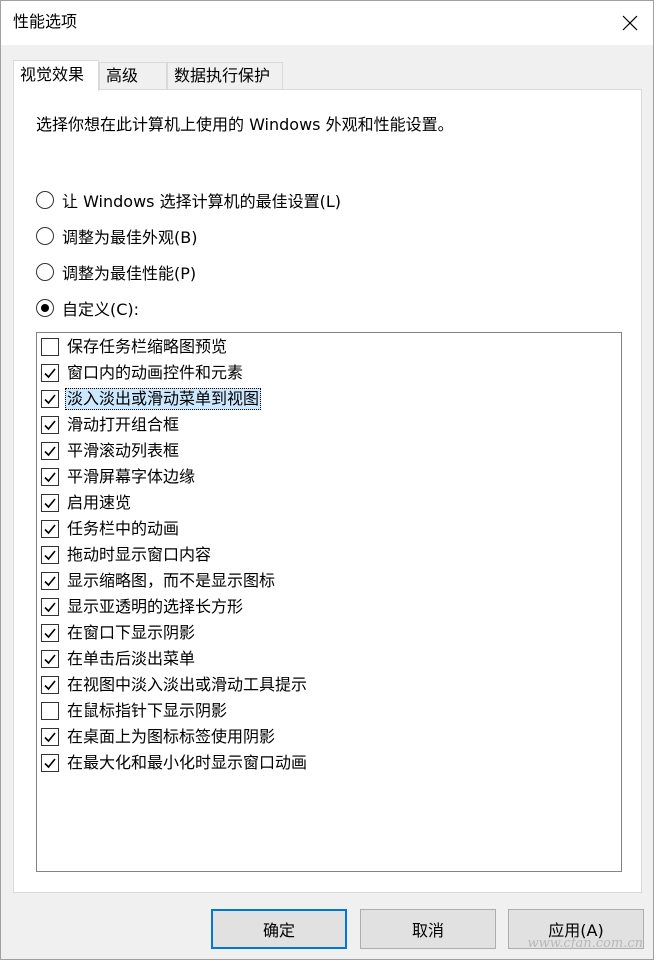 The image size is (656, 962). Describe the element at coordinates (245, 124) in the screenshot. I see `panel-description: 选择你想在此计算机上使用的 Windows 外观和性能设置。` at that location.